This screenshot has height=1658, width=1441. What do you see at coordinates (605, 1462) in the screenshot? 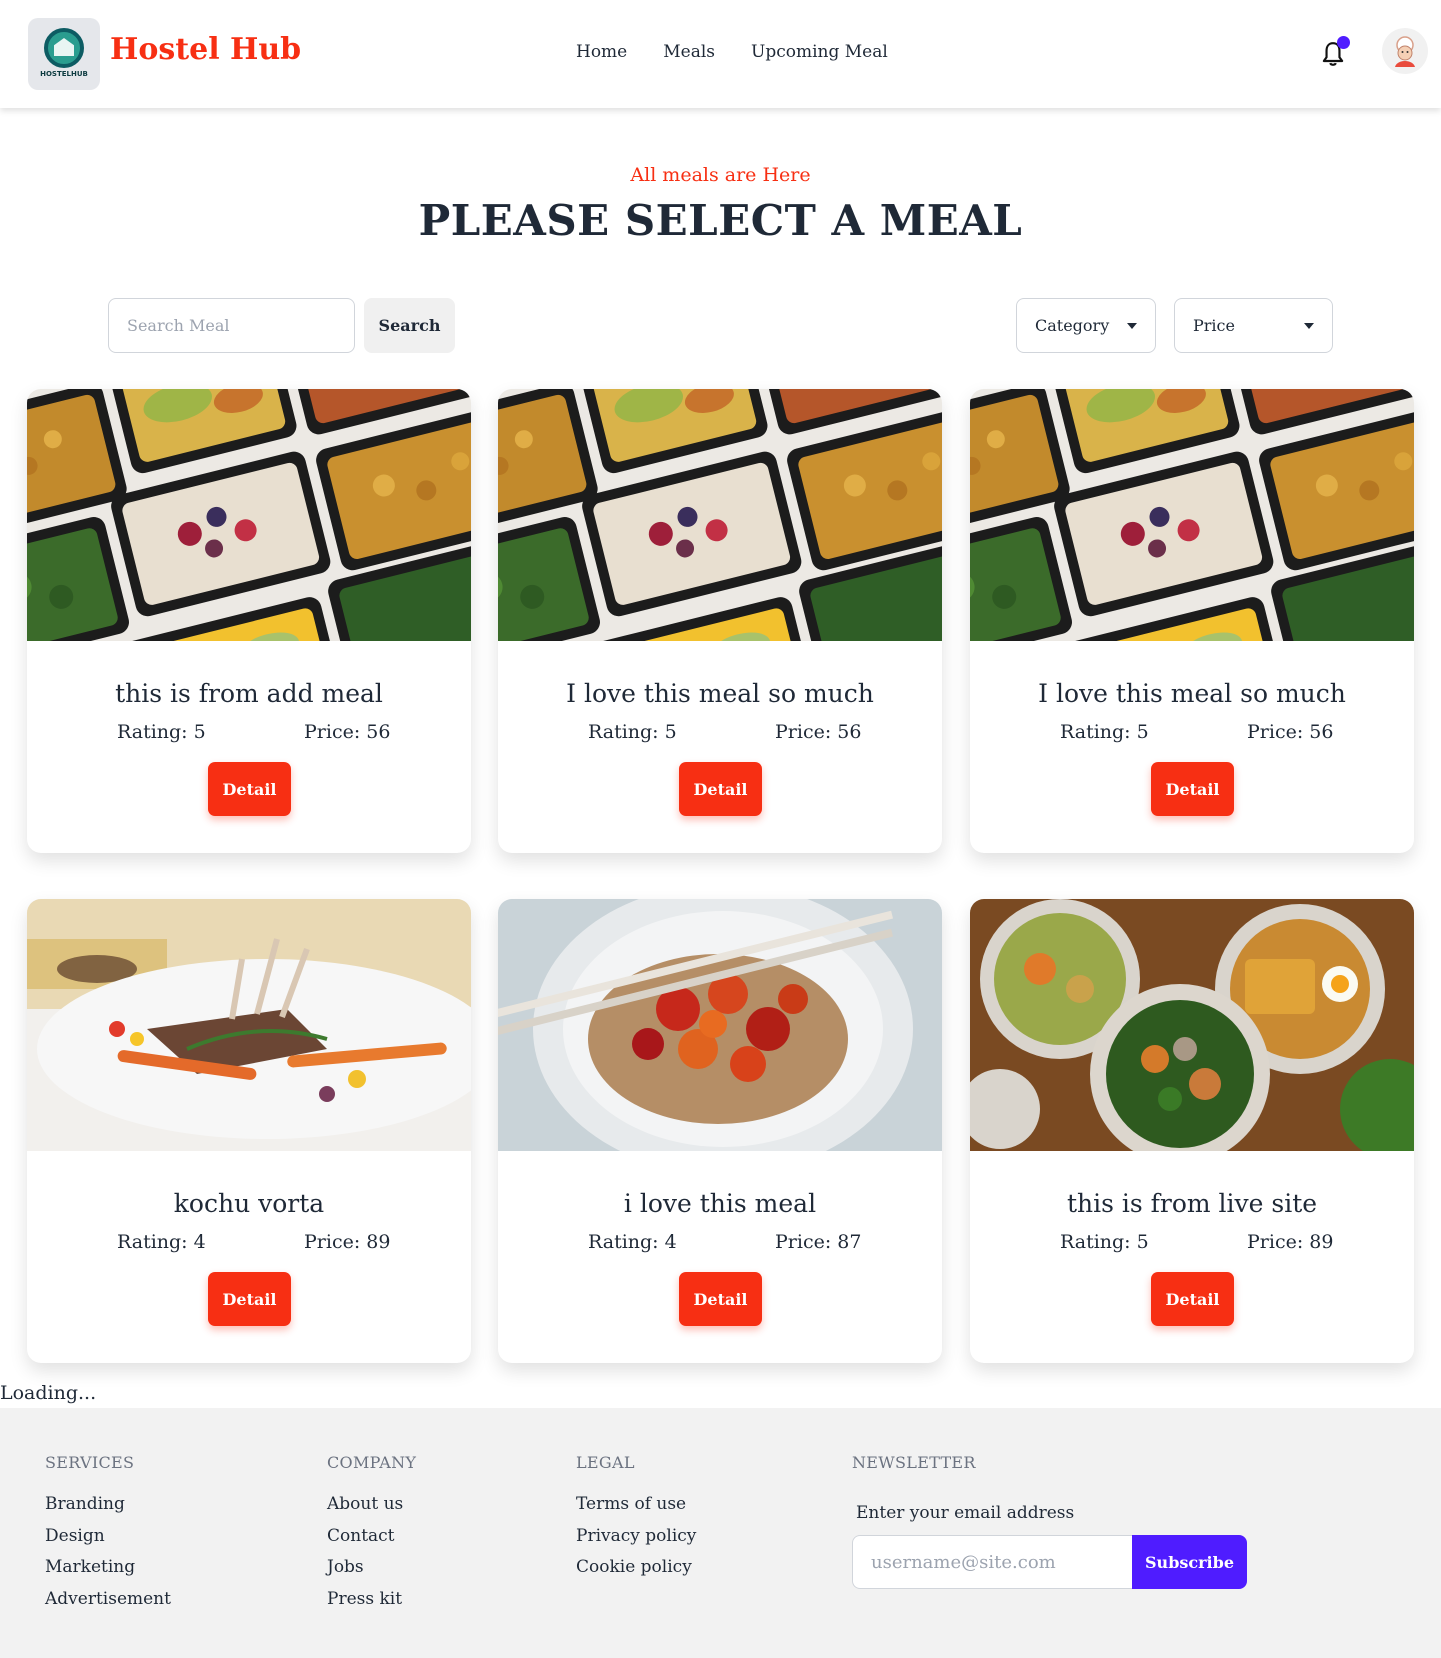
I see `footer-heading: LEGAL` at bounding box center [605, 1462].